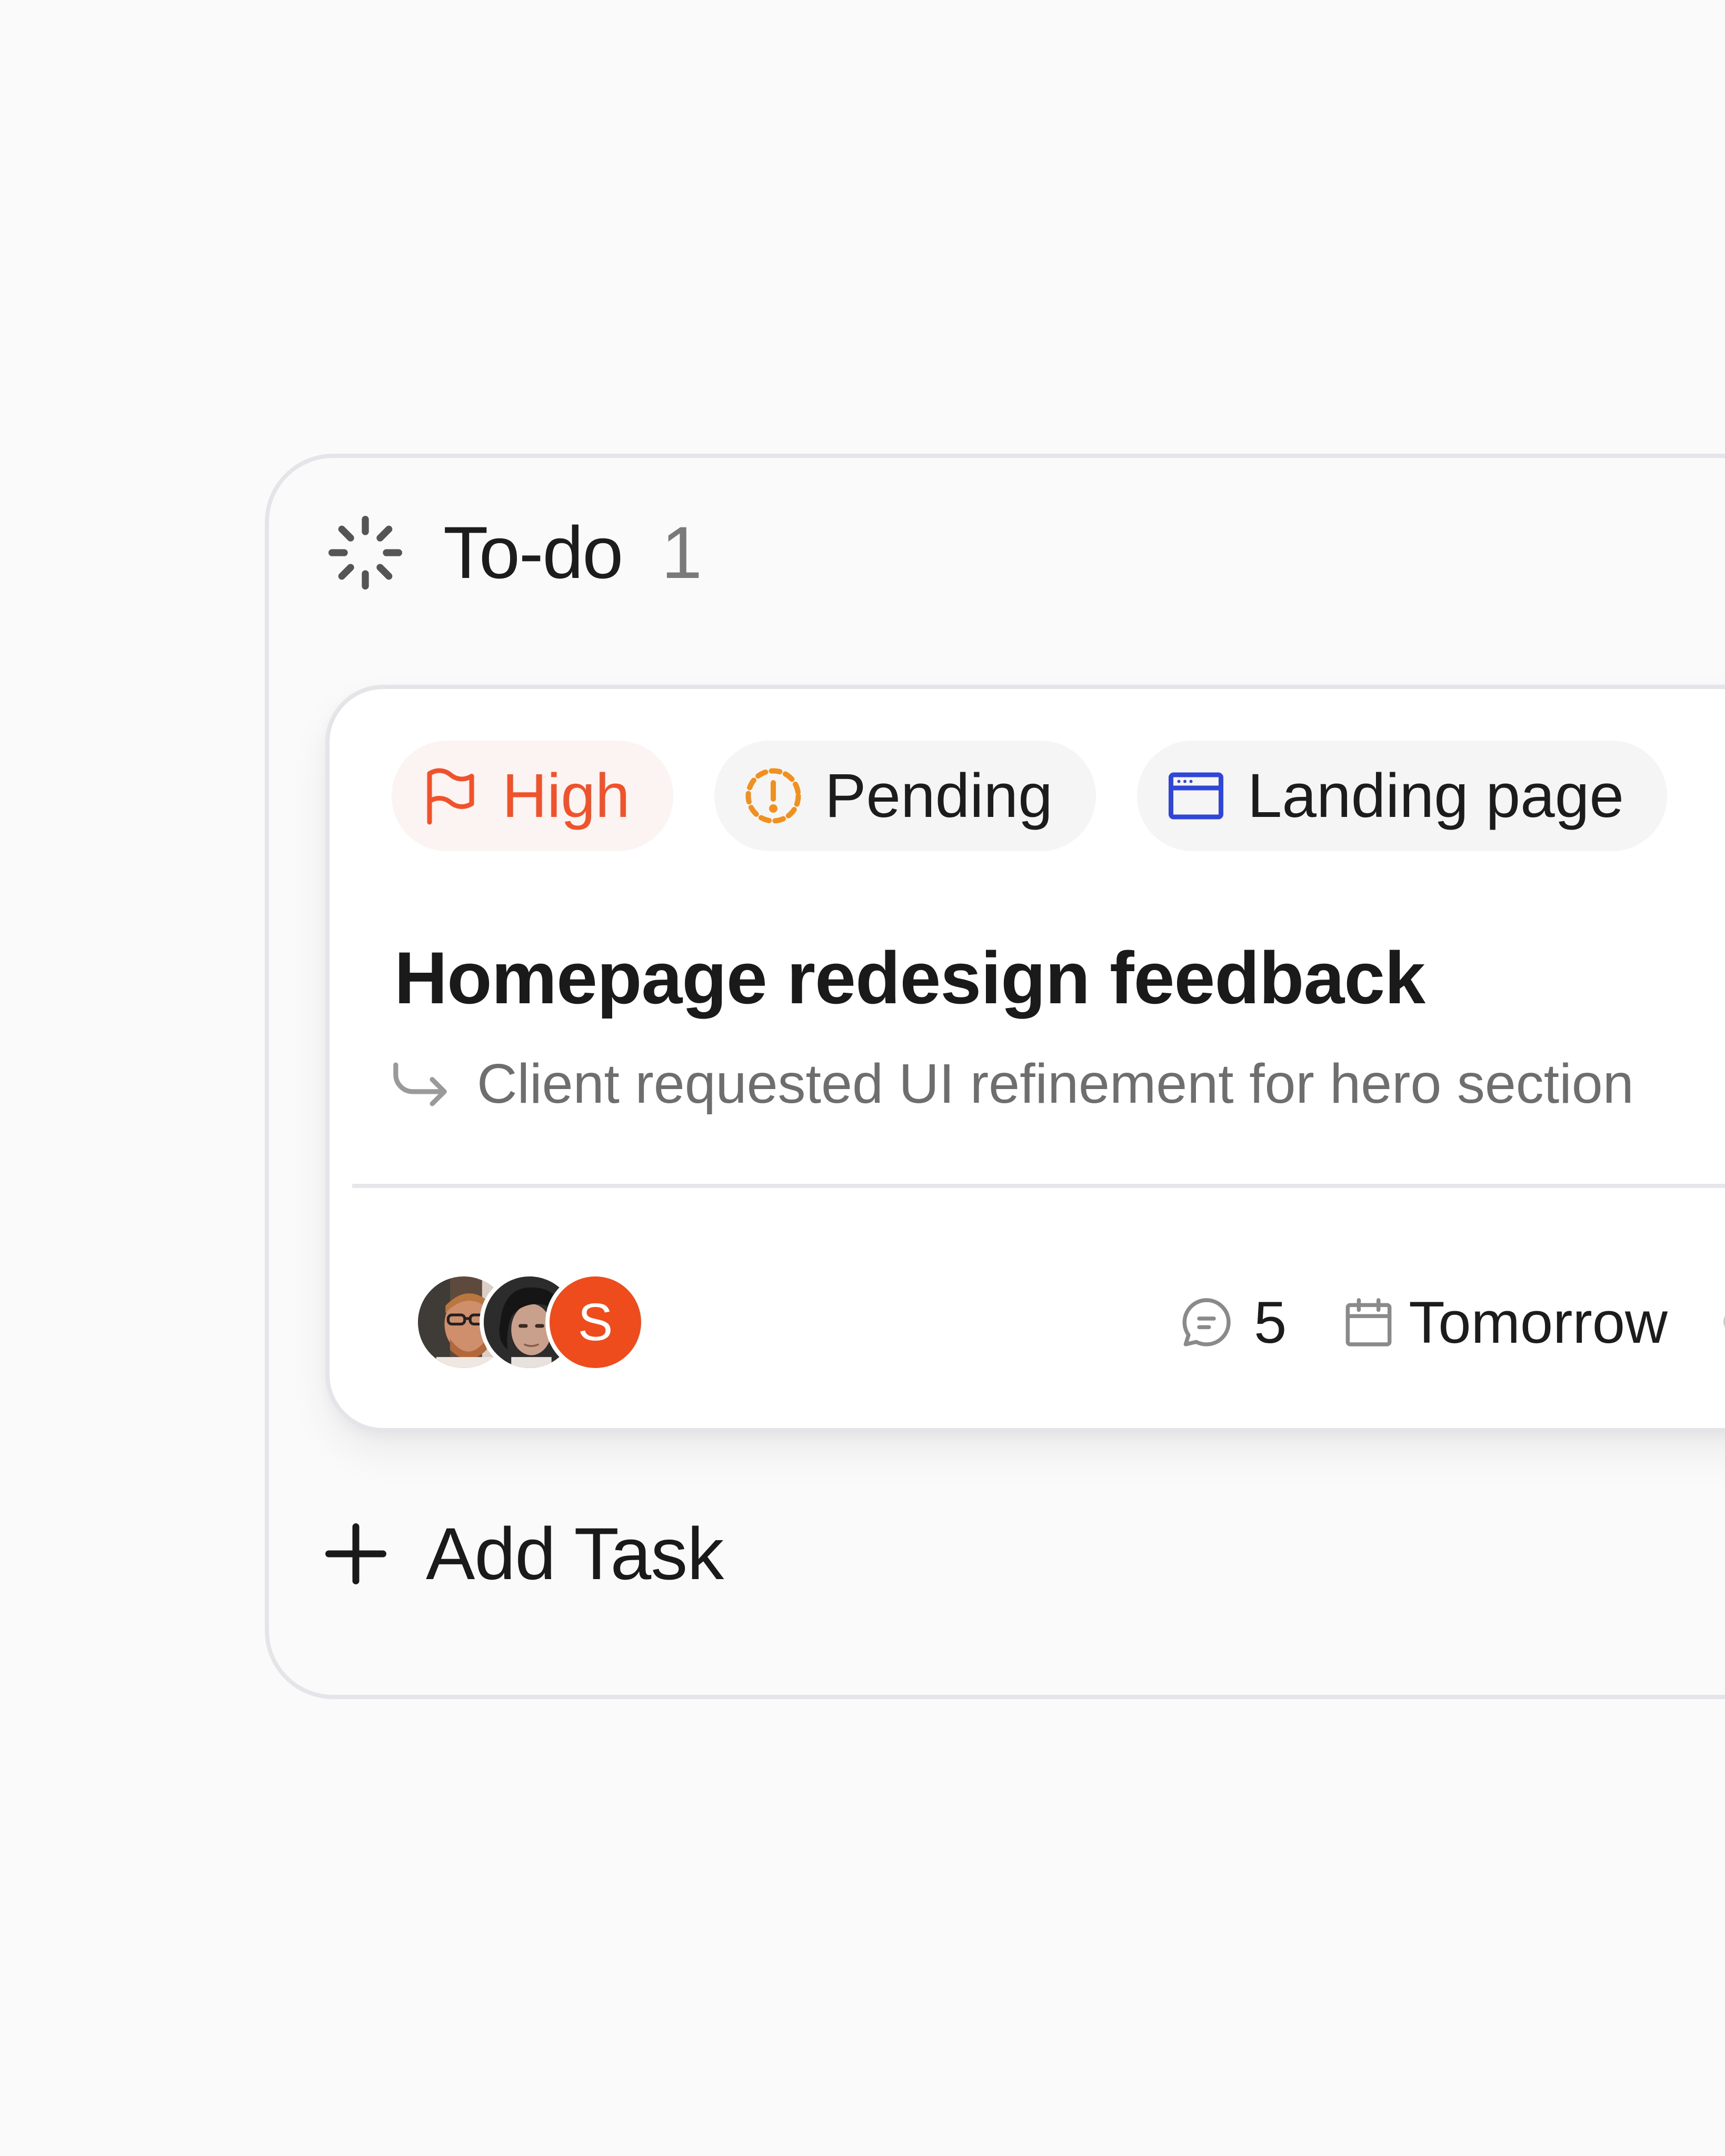  What do you see at coordinates (773, 796) in the screenshot?
I see `alert-circle-icon` at bounding box center [773, 796].